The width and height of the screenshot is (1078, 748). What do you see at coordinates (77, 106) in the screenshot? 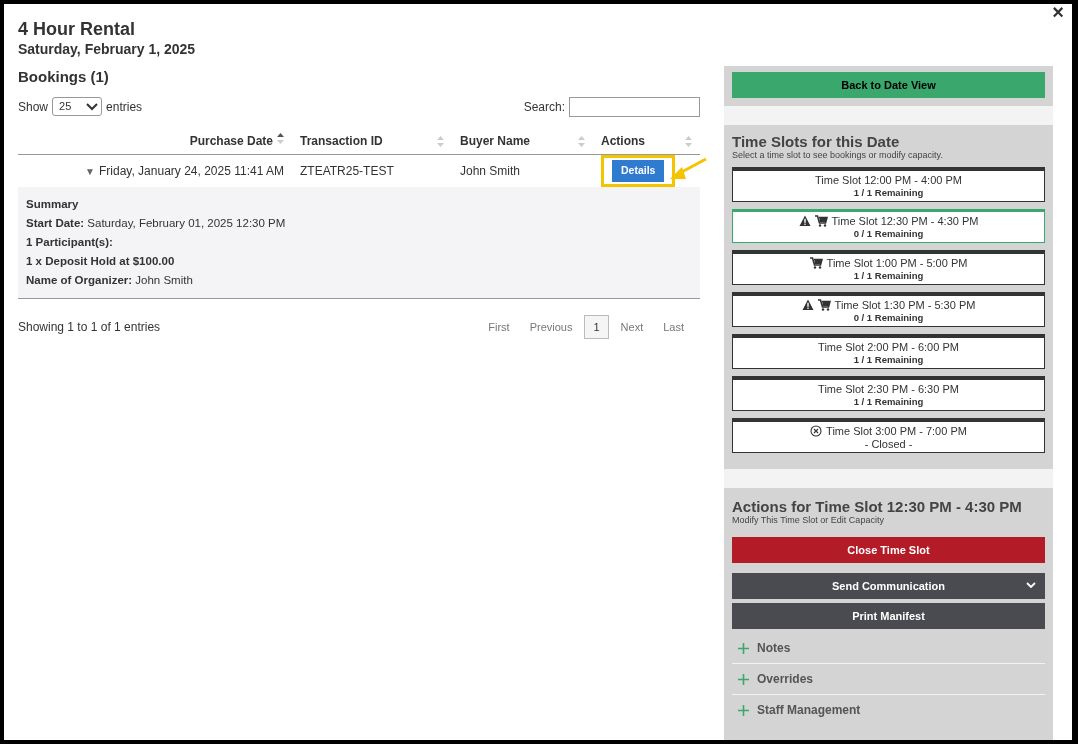
I see `page-size-select: 25` at bounding box center [77, 106].